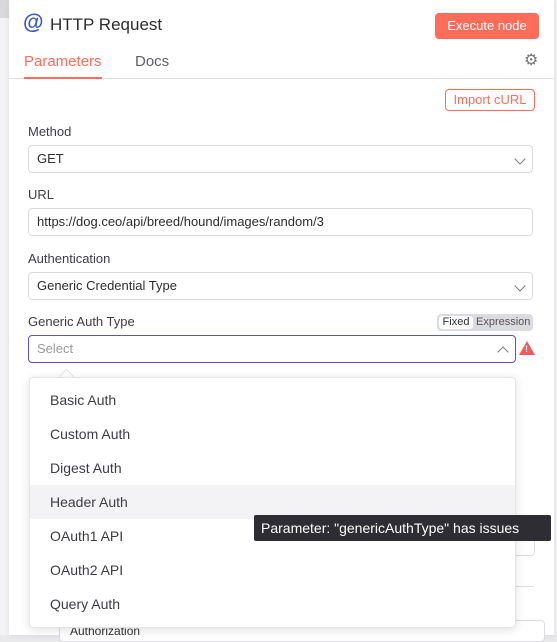  Describe the element at coordinates (402, 528) in the screenshot. I see `issue-tooltip: Parameter: "genericAuthType" has issues` at that location.